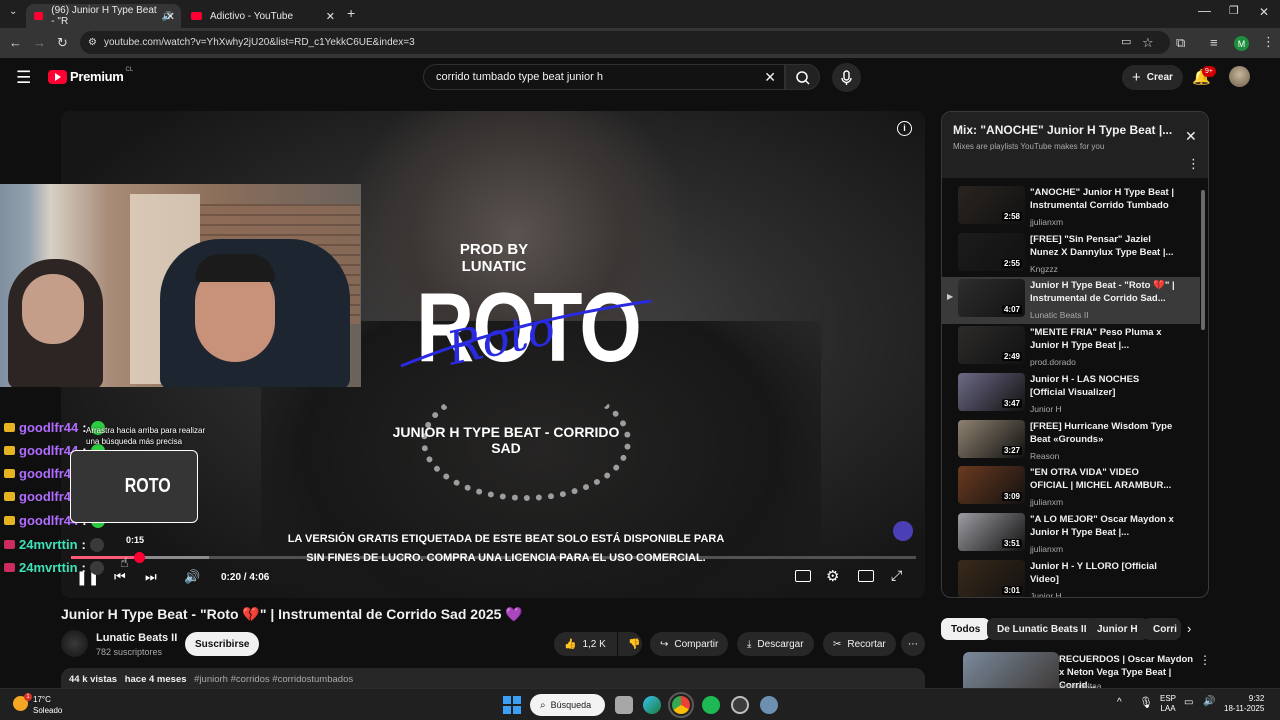 Image resolution: width=1280 pixels, height=720 pixels. What do you see at coordinates (1204, 10) in the screenshot?
I see `minimize-icon: —` at bounding box center [1204, 10].